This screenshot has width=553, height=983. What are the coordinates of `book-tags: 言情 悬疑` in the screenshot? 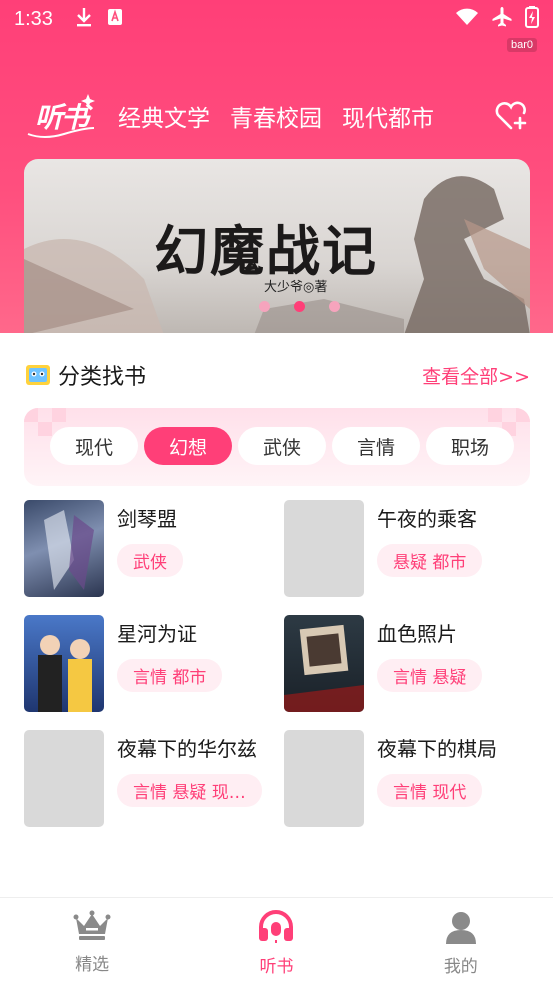 It's located at (430, 675).